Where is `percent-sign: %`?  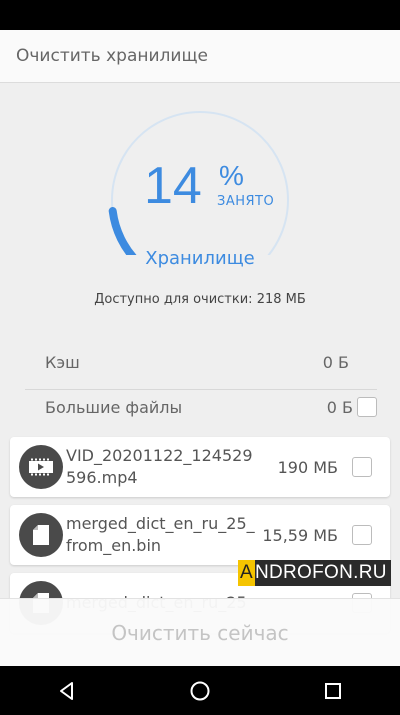 percent-sign: % is located at coordinates (231, 175).